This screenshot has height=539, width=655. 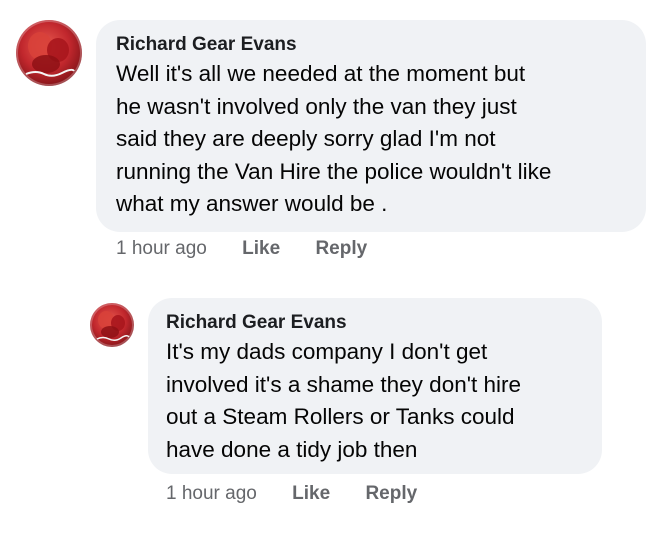 I want to click on comment-text-line: have done a tidy job then, so click(x=292, y=449).